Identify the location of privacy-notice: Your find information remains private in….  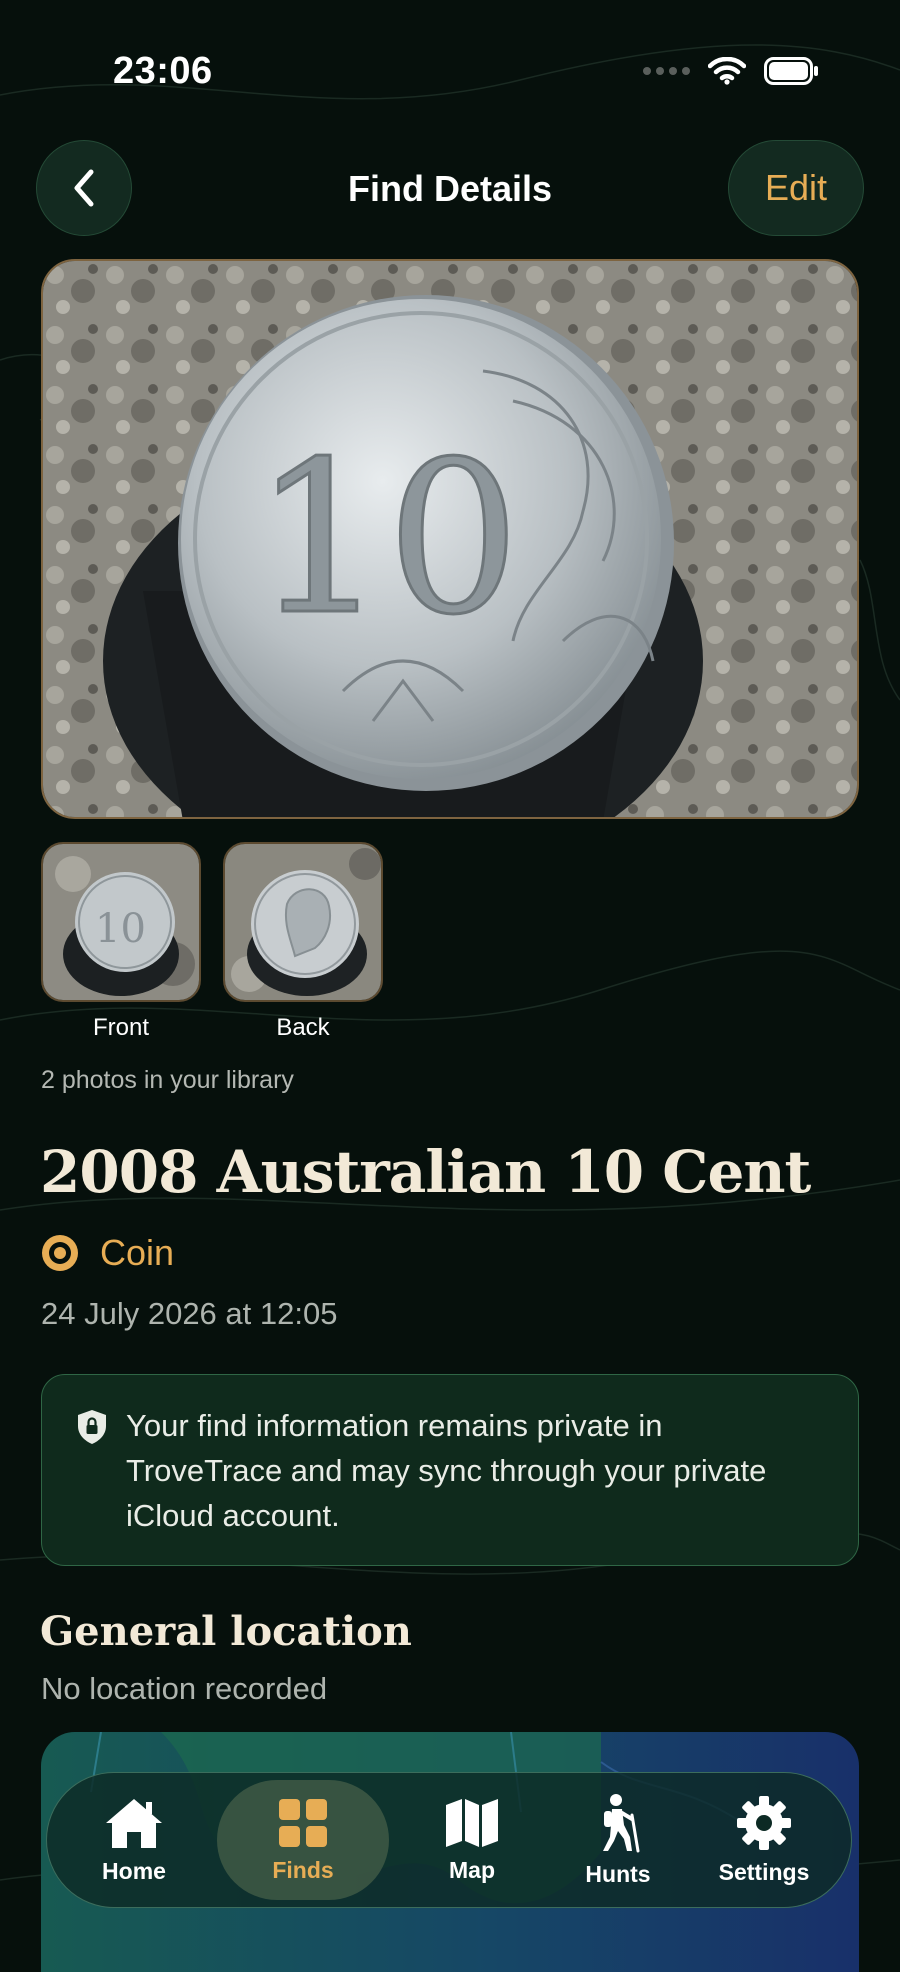
(450, 1470).